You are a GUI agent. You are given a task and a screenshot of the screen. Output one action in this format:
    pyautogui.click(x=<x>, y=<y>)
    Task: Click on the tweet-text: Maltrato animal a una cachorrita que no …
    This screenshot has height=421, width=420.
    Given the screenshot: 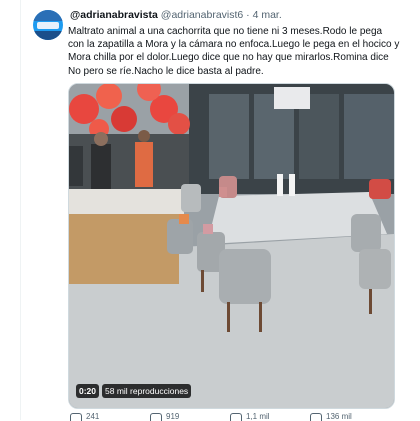 What is the action you would take?
    pyautogui.click(x=237, y=51)
    